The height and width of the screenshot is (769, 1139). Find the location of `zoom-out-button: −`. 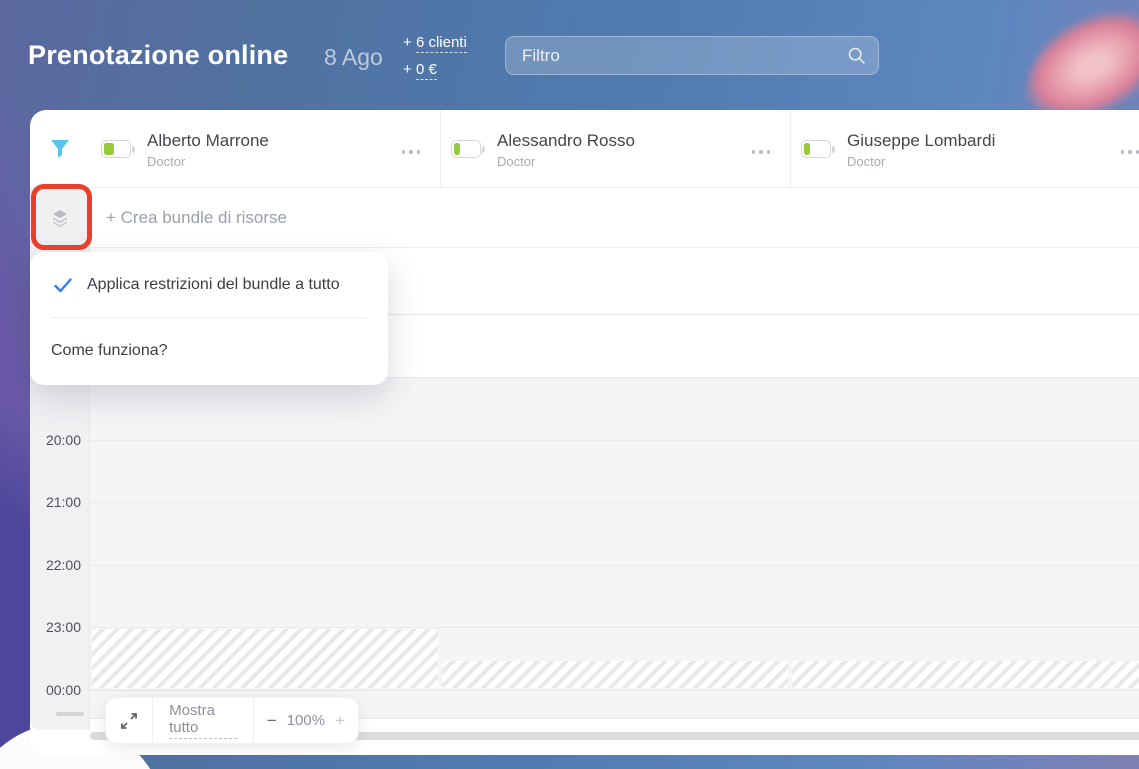

zoom-out-button: − is located at coordinates (272, 721).